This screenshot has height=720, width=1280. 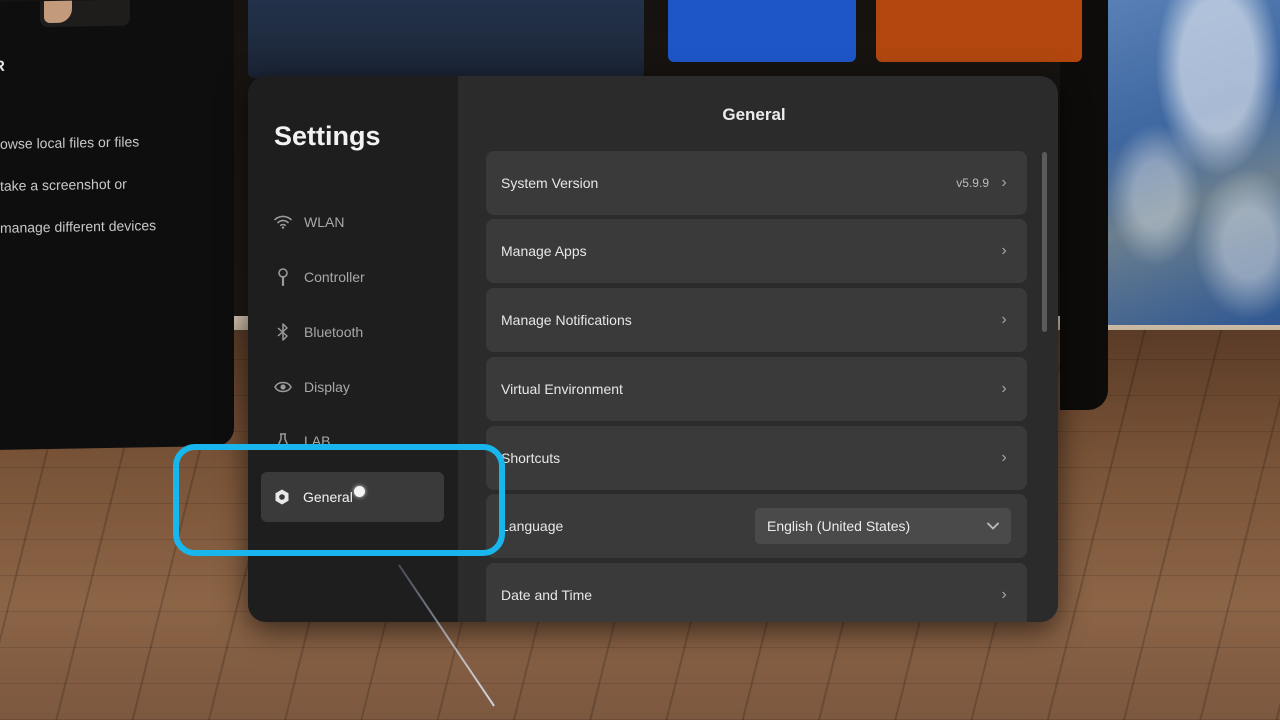 What do you see at coordinates (446, 39) in the screenshot?
I see `app-tile-dark` at bounding box center [446, 39].